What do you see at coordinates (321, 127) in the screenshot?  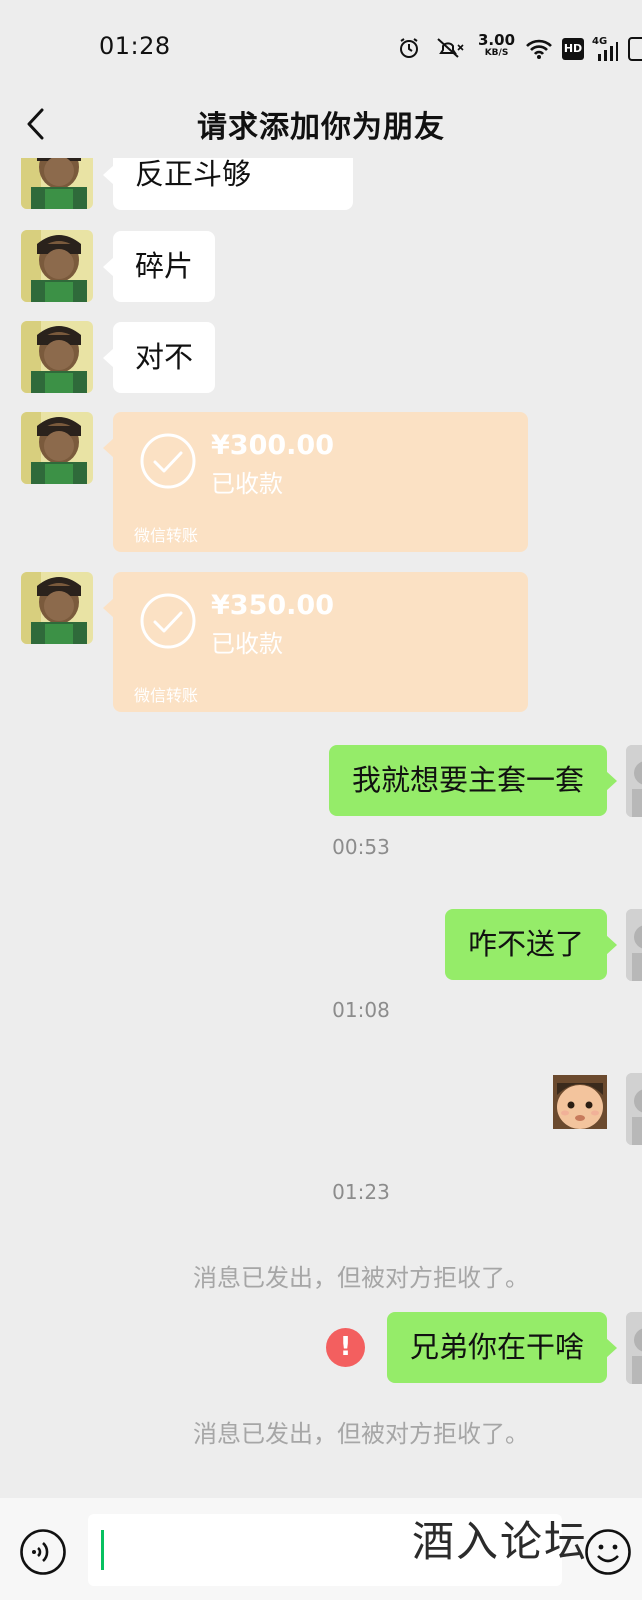 I see `page-title: 请求添加你为朋友` at bounding box center [321, 127].